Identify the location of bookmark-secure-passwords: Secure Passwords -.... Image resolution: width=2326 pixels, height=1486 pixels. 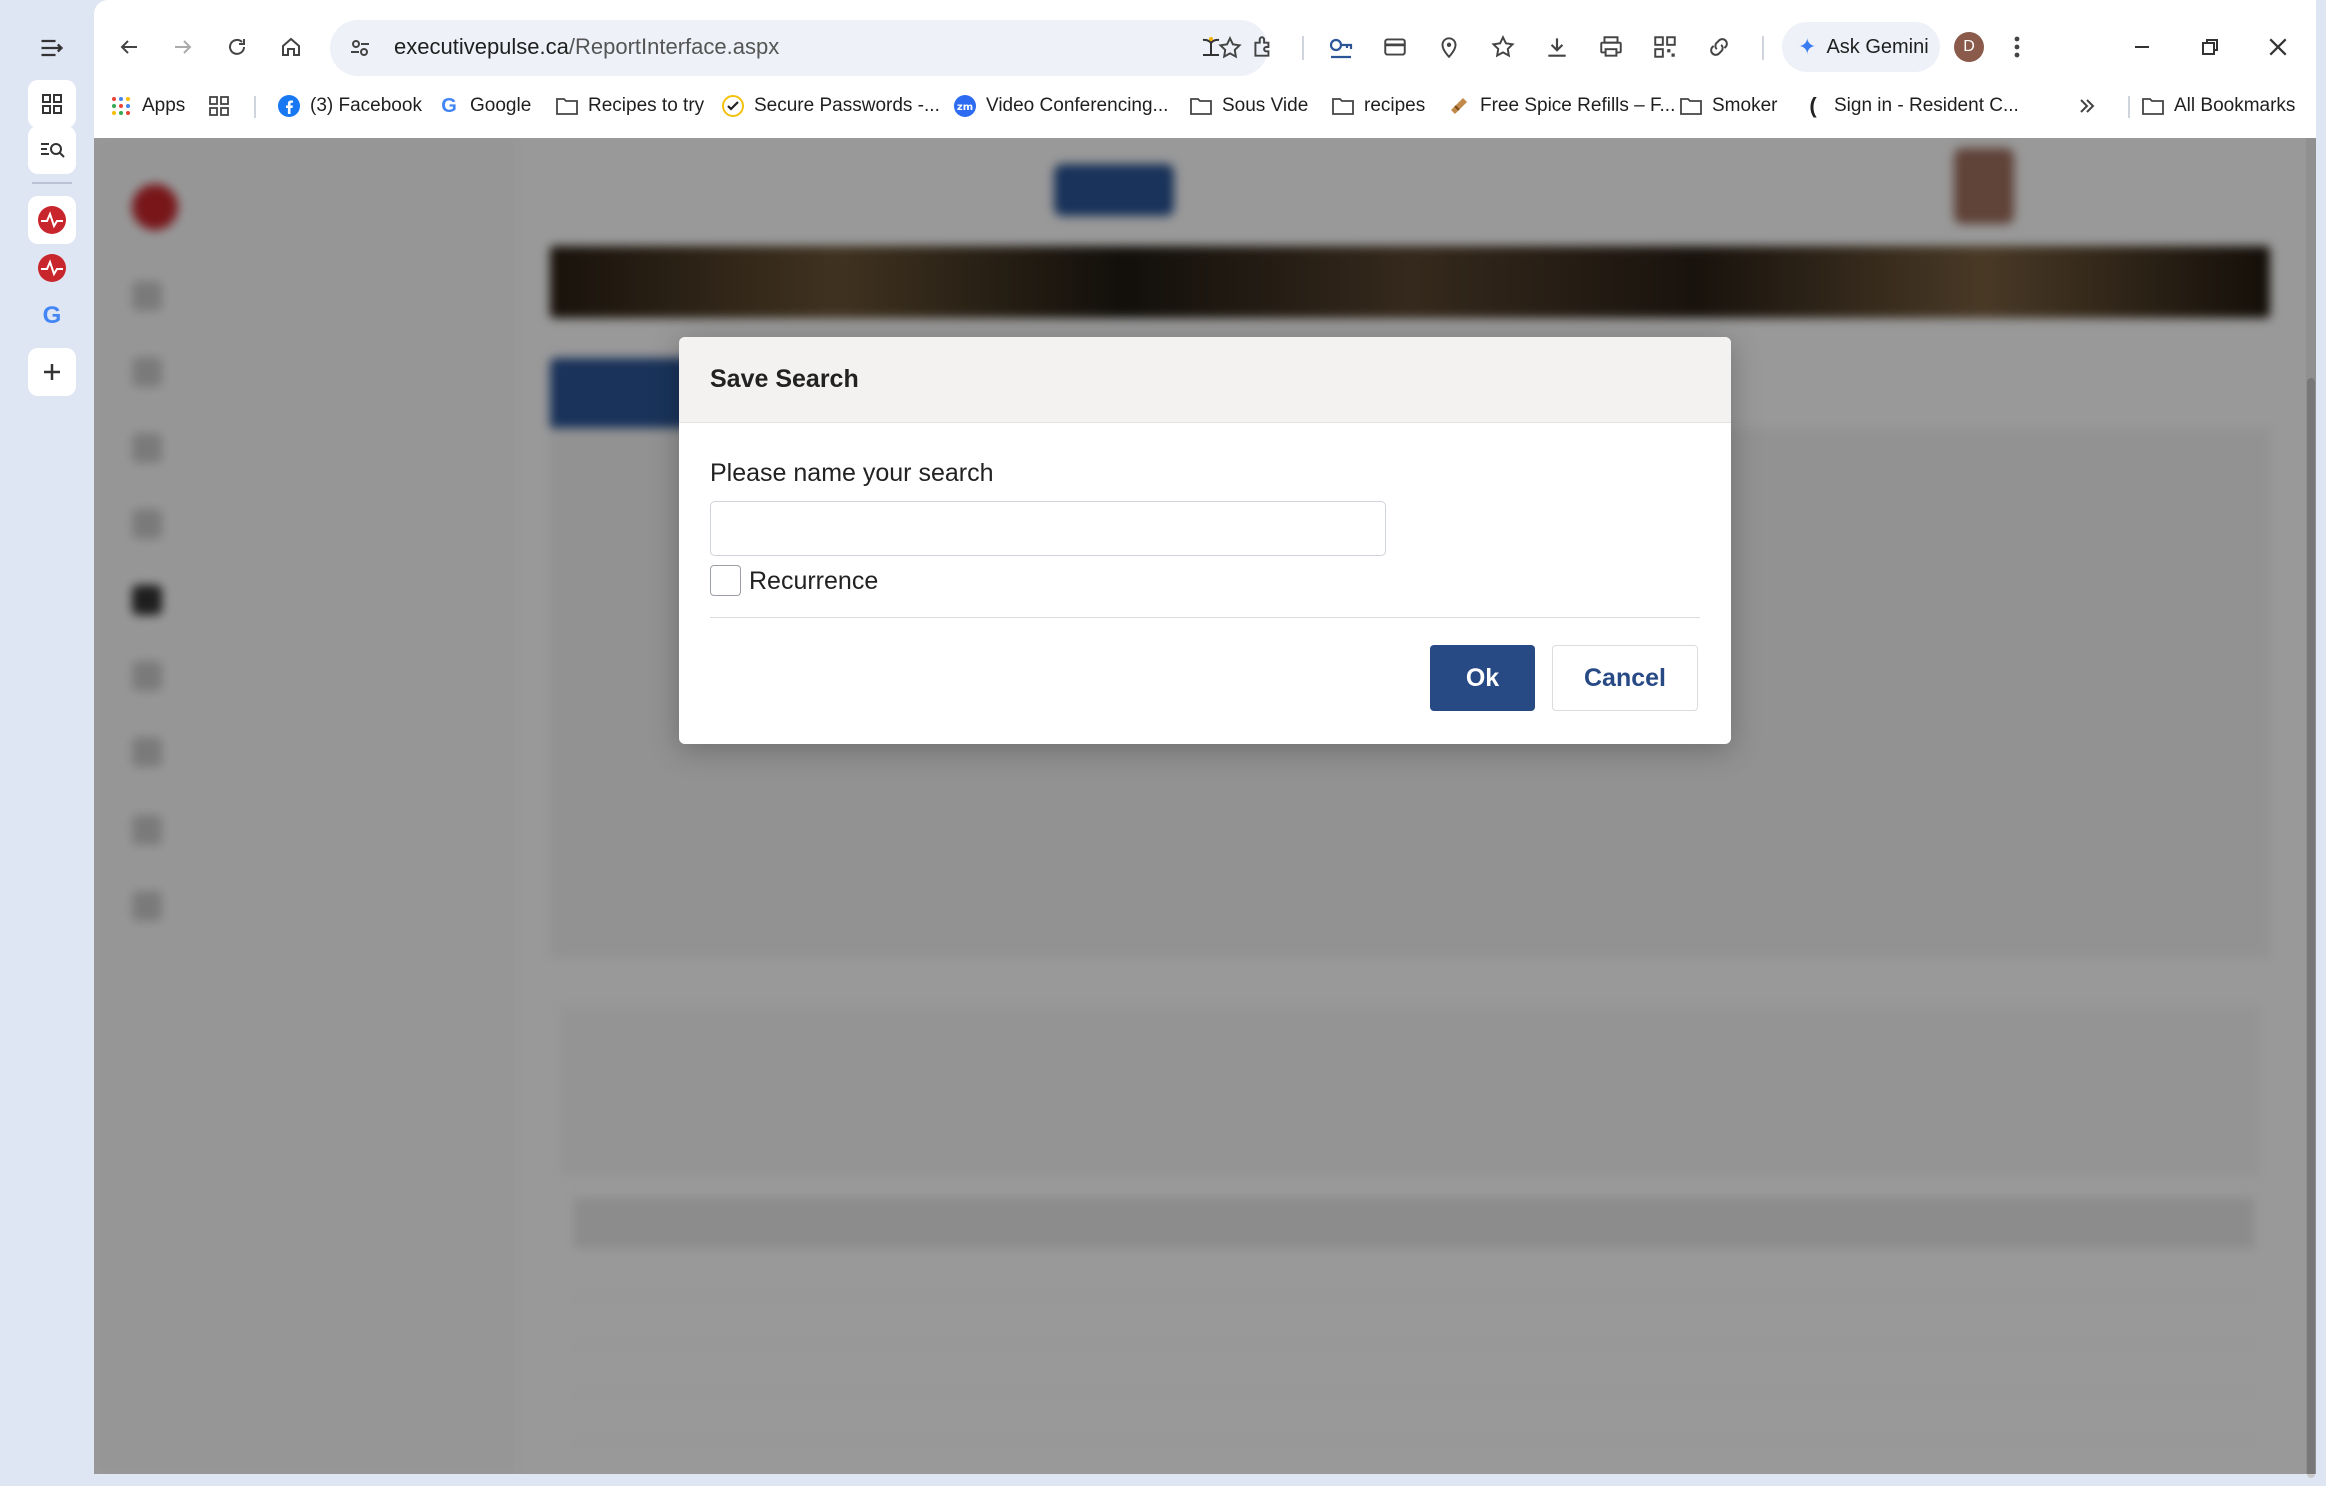
(830, 106).